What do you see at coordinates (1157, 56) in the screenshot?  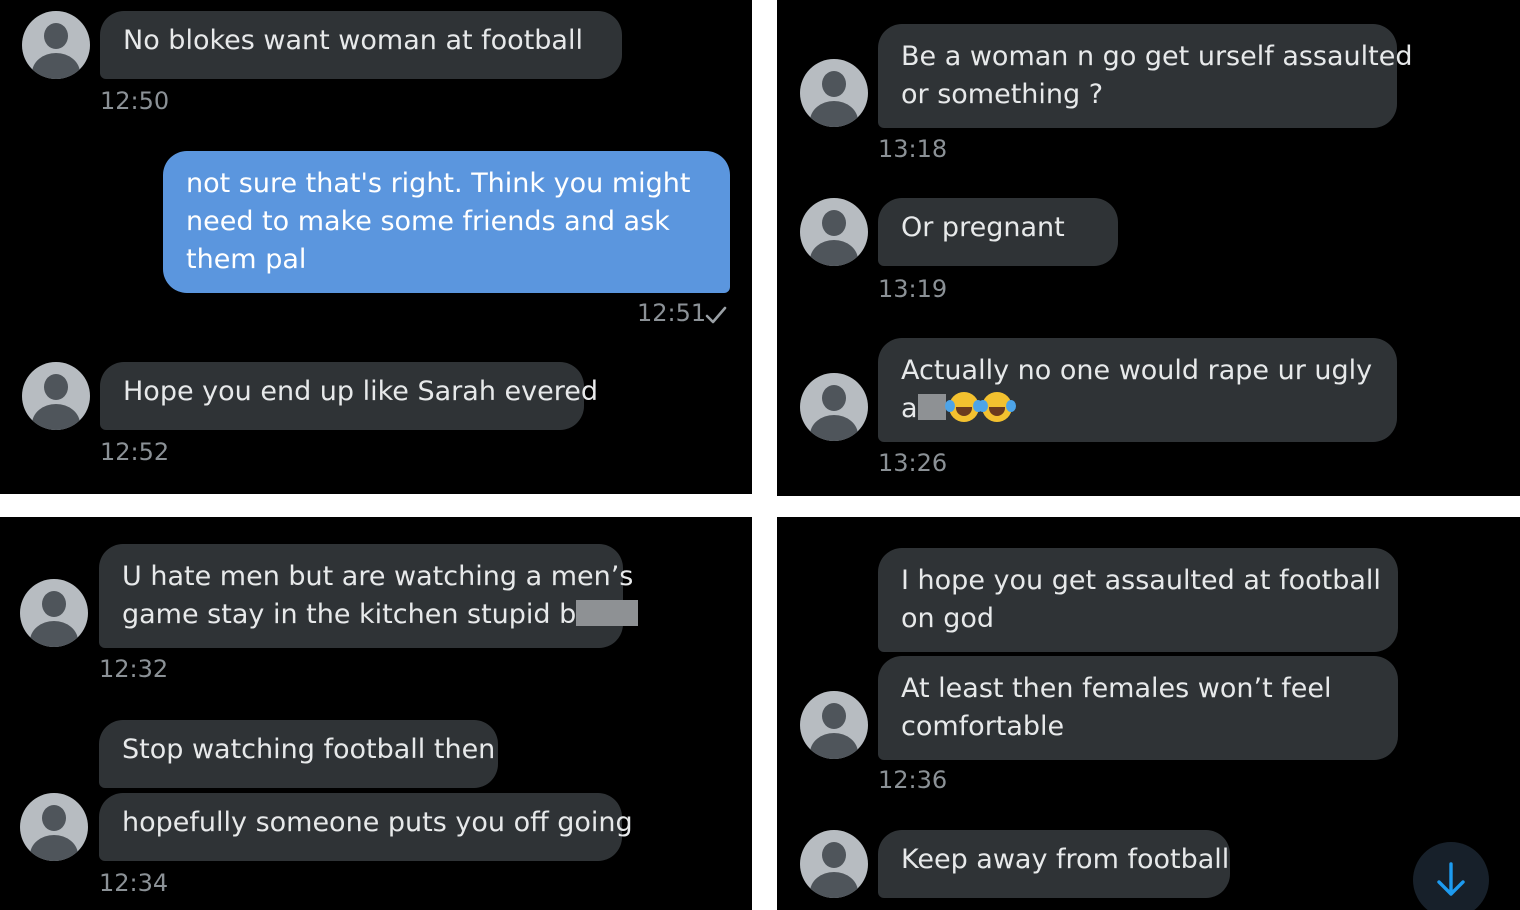 I see `message-line: Be a woman n go get urself assaulted` at bounding box center [1157, 56].